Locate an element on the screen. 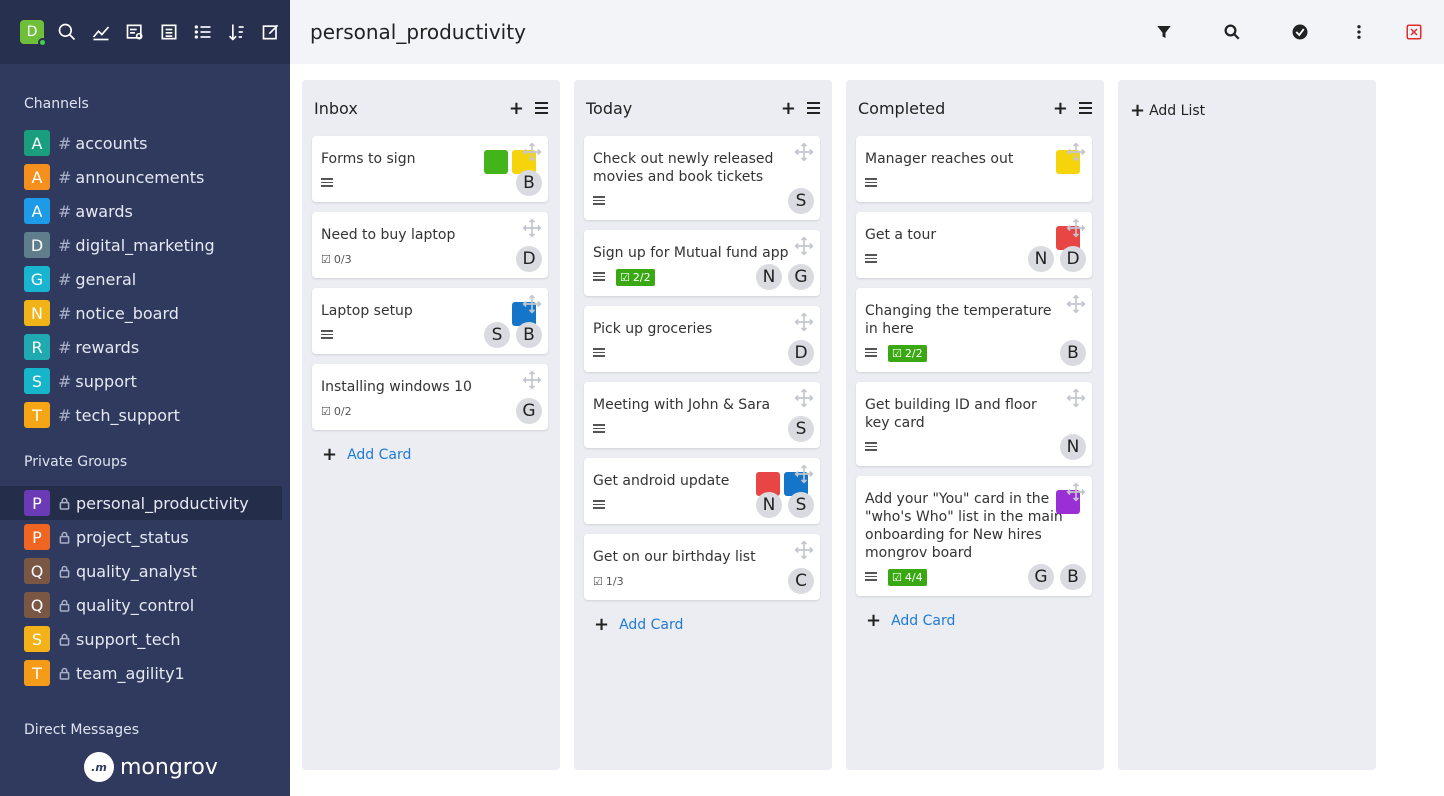 The height and width of the screenshot is (796, 1444). card: Get a tour N D is located at coordinates (974, 245).